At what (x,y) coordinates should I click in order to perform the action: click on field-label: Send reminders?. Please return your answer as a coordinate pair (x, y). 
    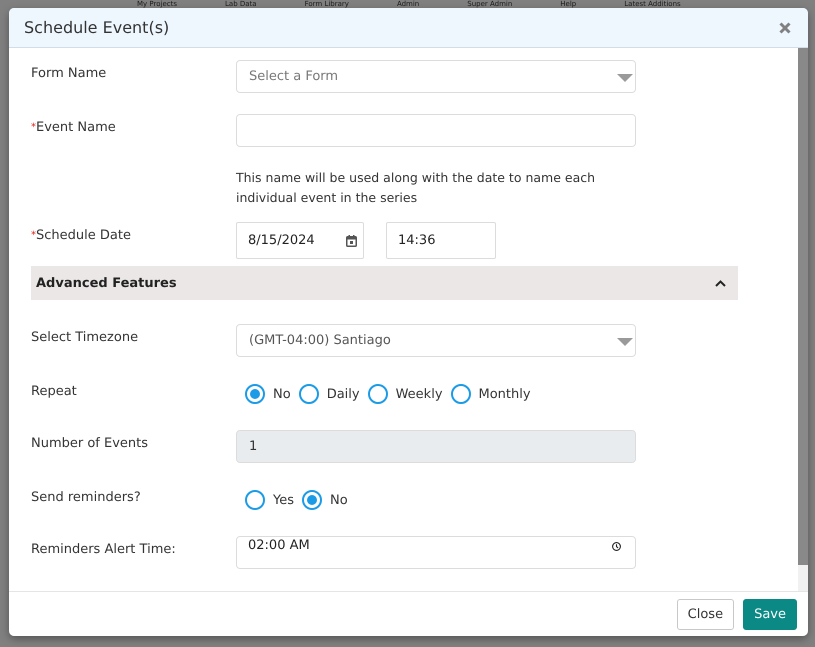
    Looking at the image, I should click on (86, 498).